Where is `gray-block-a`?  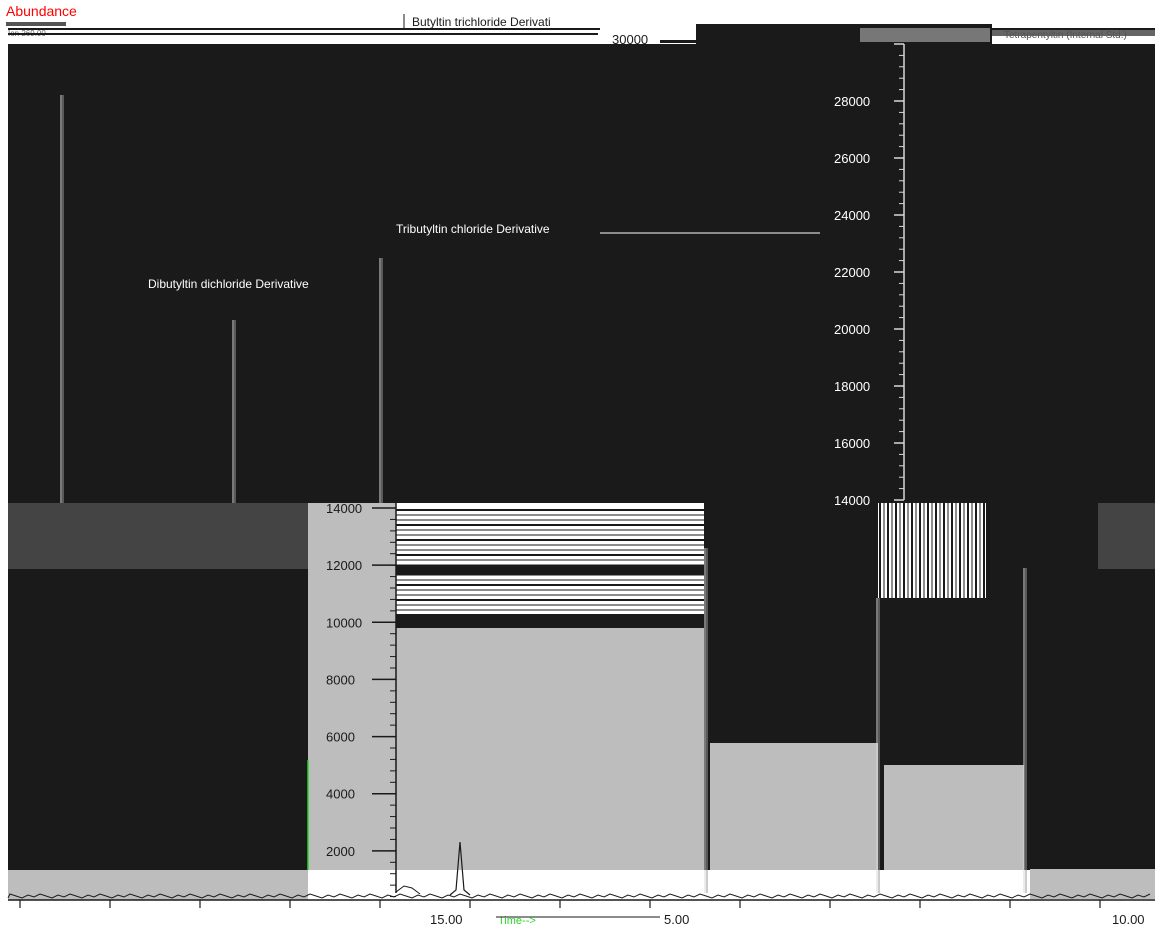 gray-block-a is located at coordinates (794, 806).